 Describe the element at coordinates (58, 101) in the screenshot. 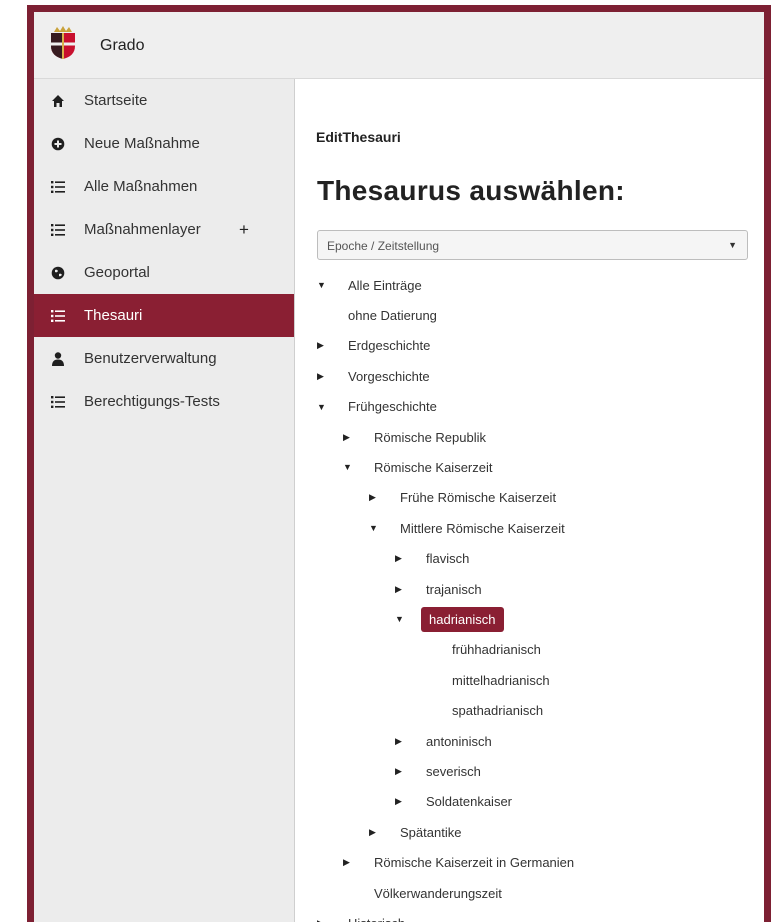

I see `home-icon` at that location.